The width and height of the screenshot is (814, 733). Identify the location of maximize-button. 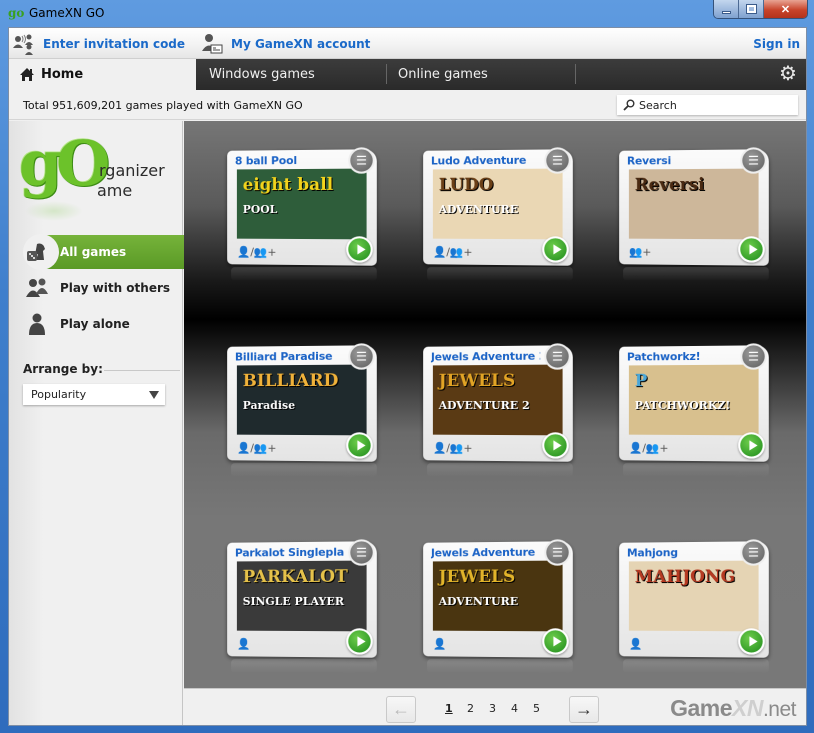
(751, 9).